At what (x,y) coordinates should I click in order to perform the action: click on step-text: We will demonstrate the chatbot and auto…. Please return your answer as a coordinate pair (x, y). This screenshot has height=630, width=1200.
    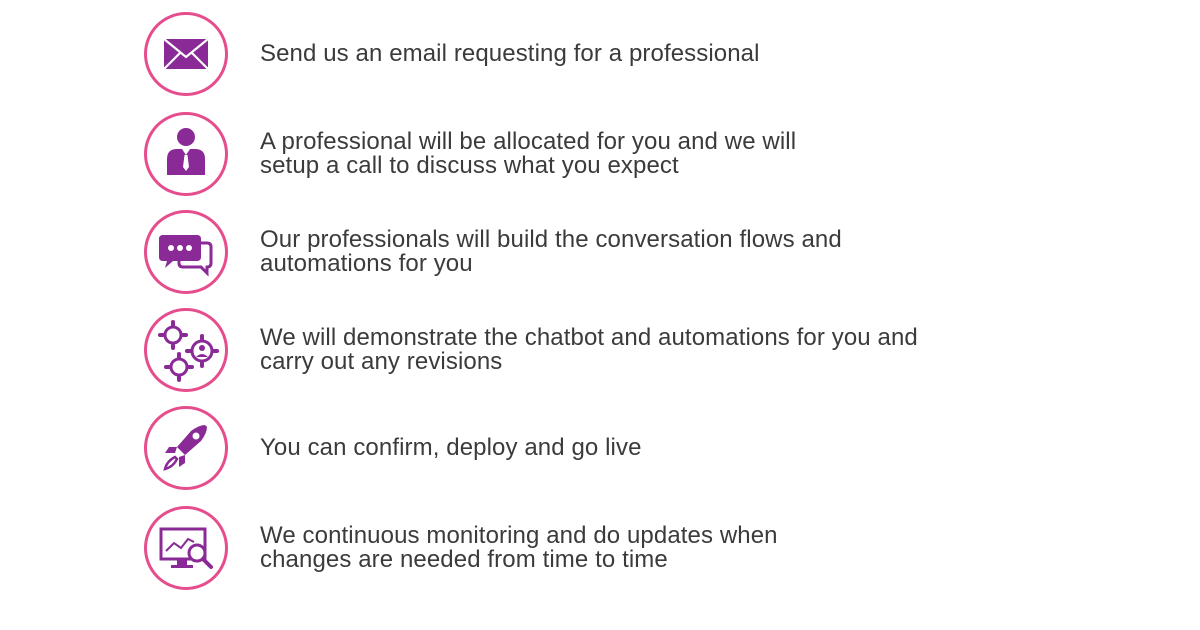
    Looking at the image, I should click on (600, 350).